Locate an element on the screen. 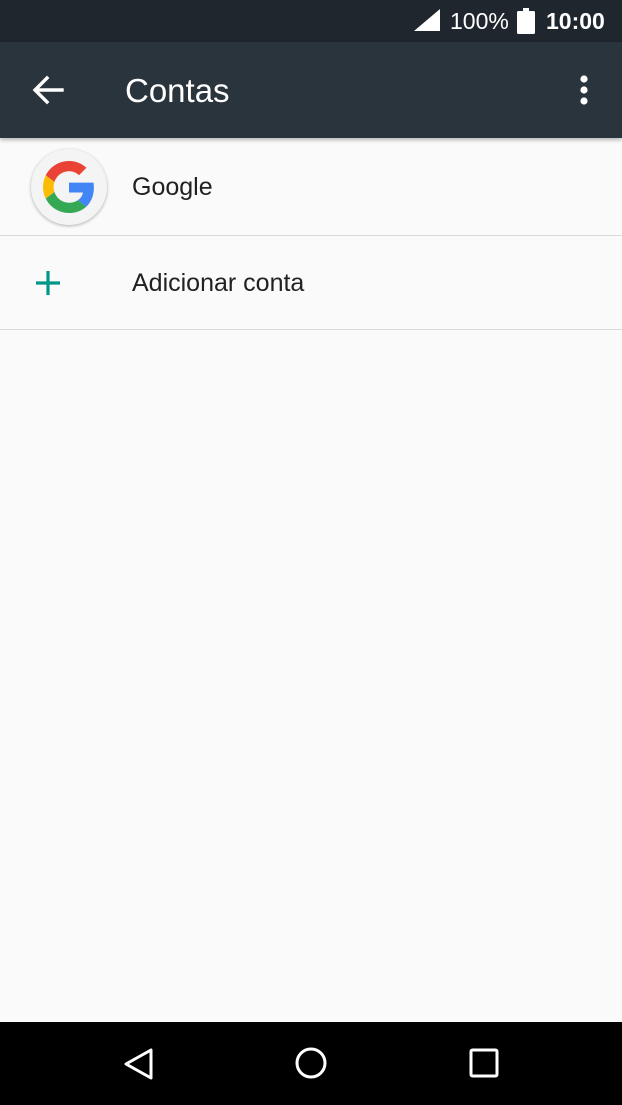  nav-home-button is located at coordinates (311, 1063).